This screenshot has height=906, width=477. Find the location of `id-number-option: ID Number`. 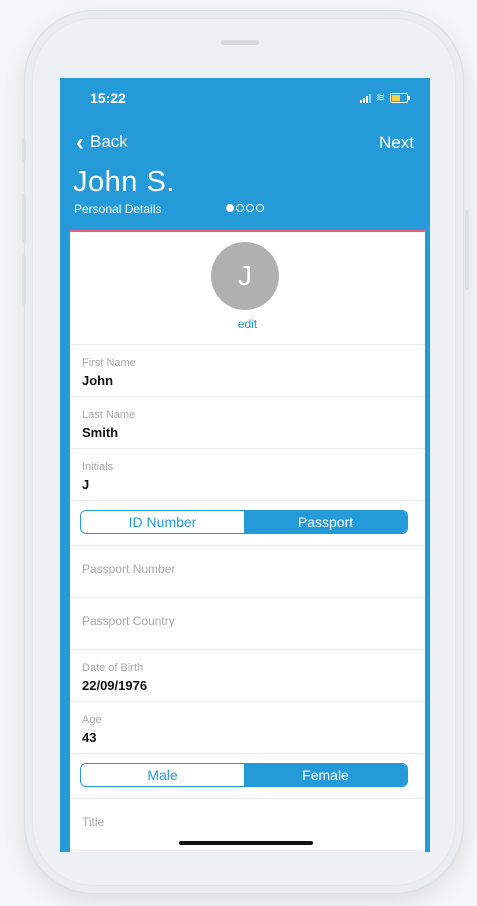

id-number-option: ID Number is located at coordinates (162, 522).